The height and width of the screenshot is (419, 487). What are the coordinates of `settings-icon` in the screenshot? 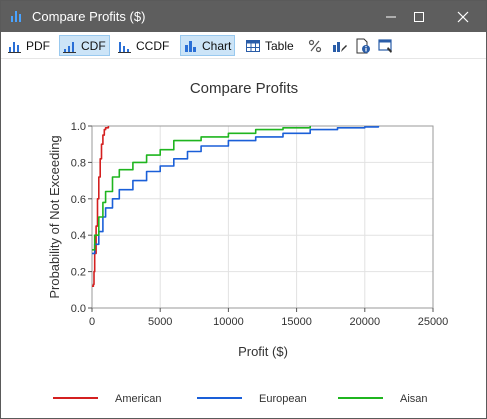 It's located at (385, 45).